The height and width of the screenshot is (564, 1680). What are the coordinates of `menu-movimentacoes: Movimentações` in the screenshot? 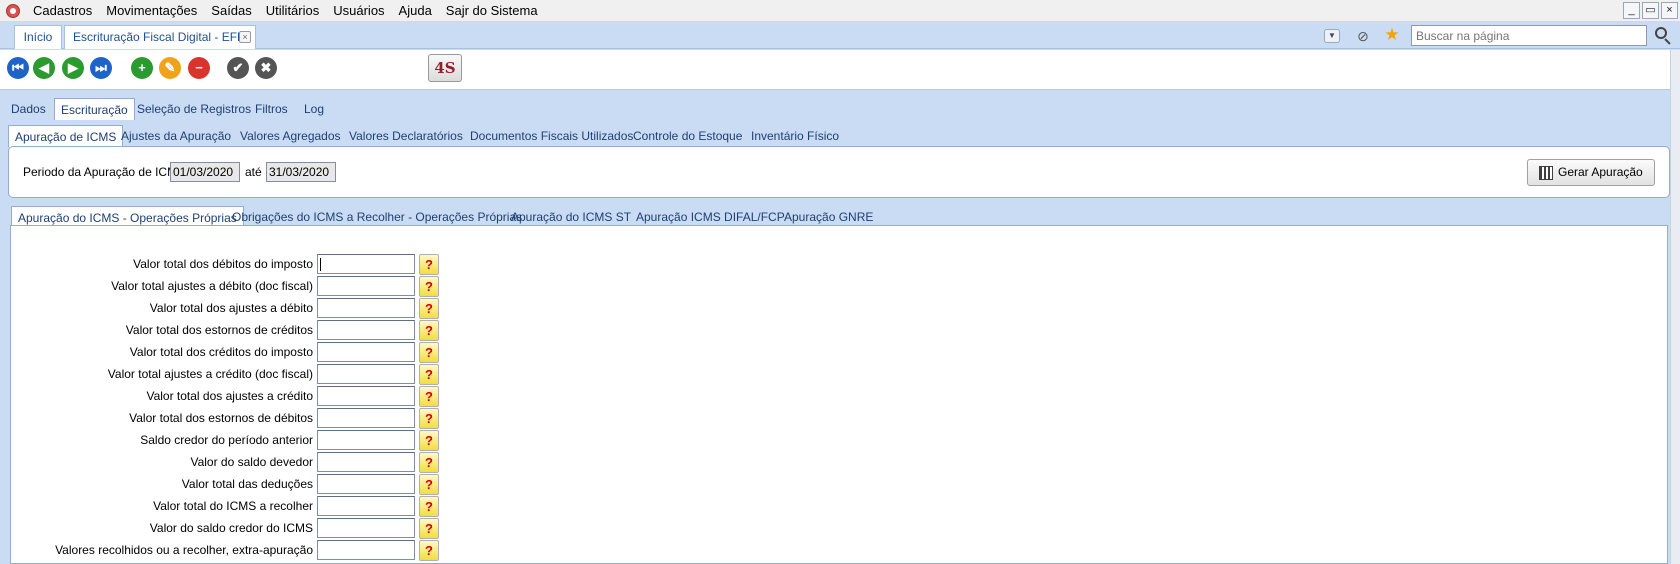 It's located at (151, 11).